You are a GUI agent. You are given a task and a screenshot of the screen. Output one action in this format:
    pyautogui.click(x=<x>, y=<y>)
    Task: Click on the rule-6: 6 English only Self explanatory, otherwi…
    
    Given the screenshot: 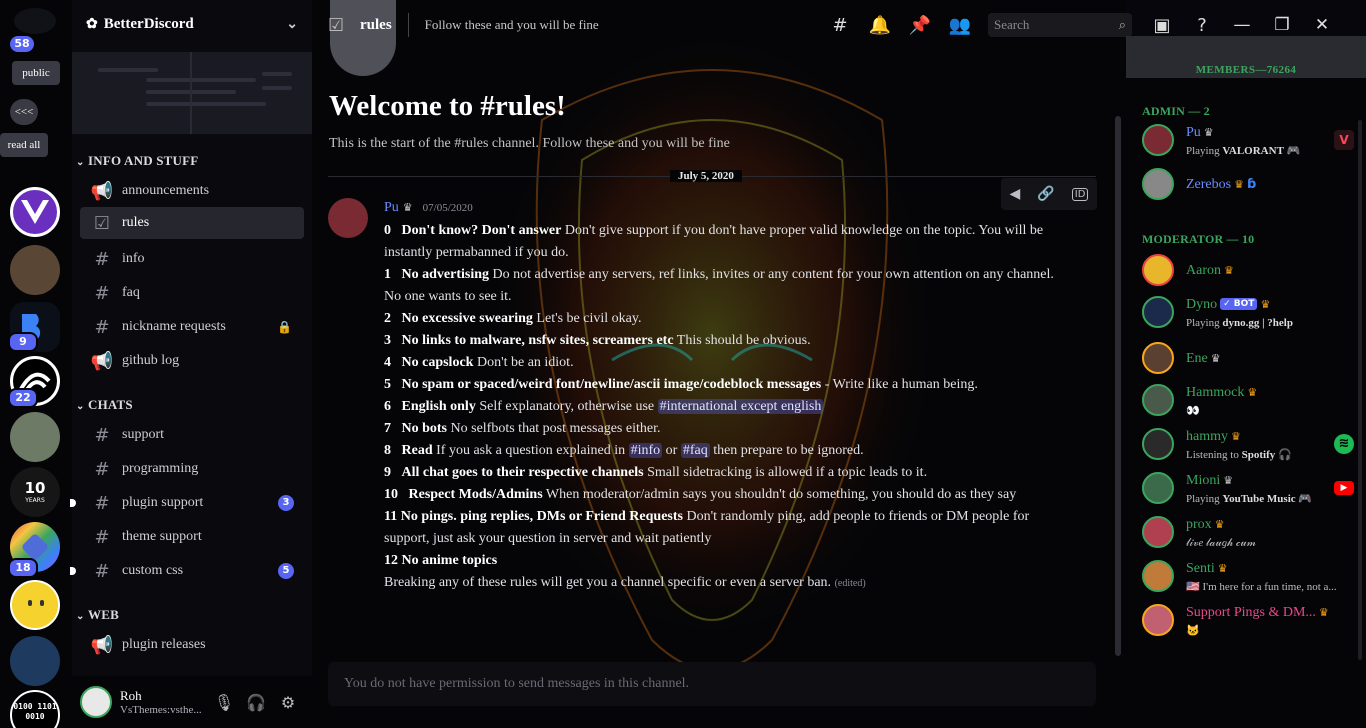 What is the action you would take?
    pyautogui.click(x=604, y=406)
    